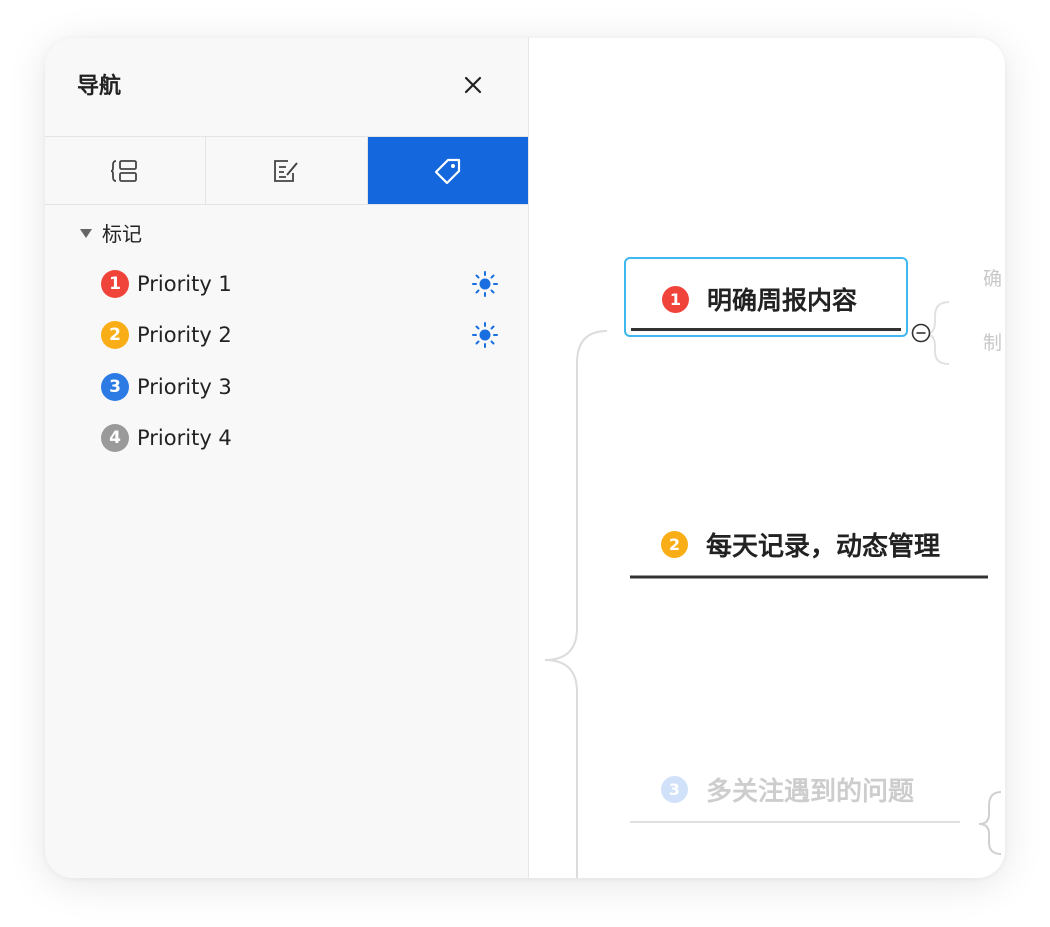 The width and height of the screenshot is (1050, 927). I want to click on section-label: 标记, so click(122, 234).